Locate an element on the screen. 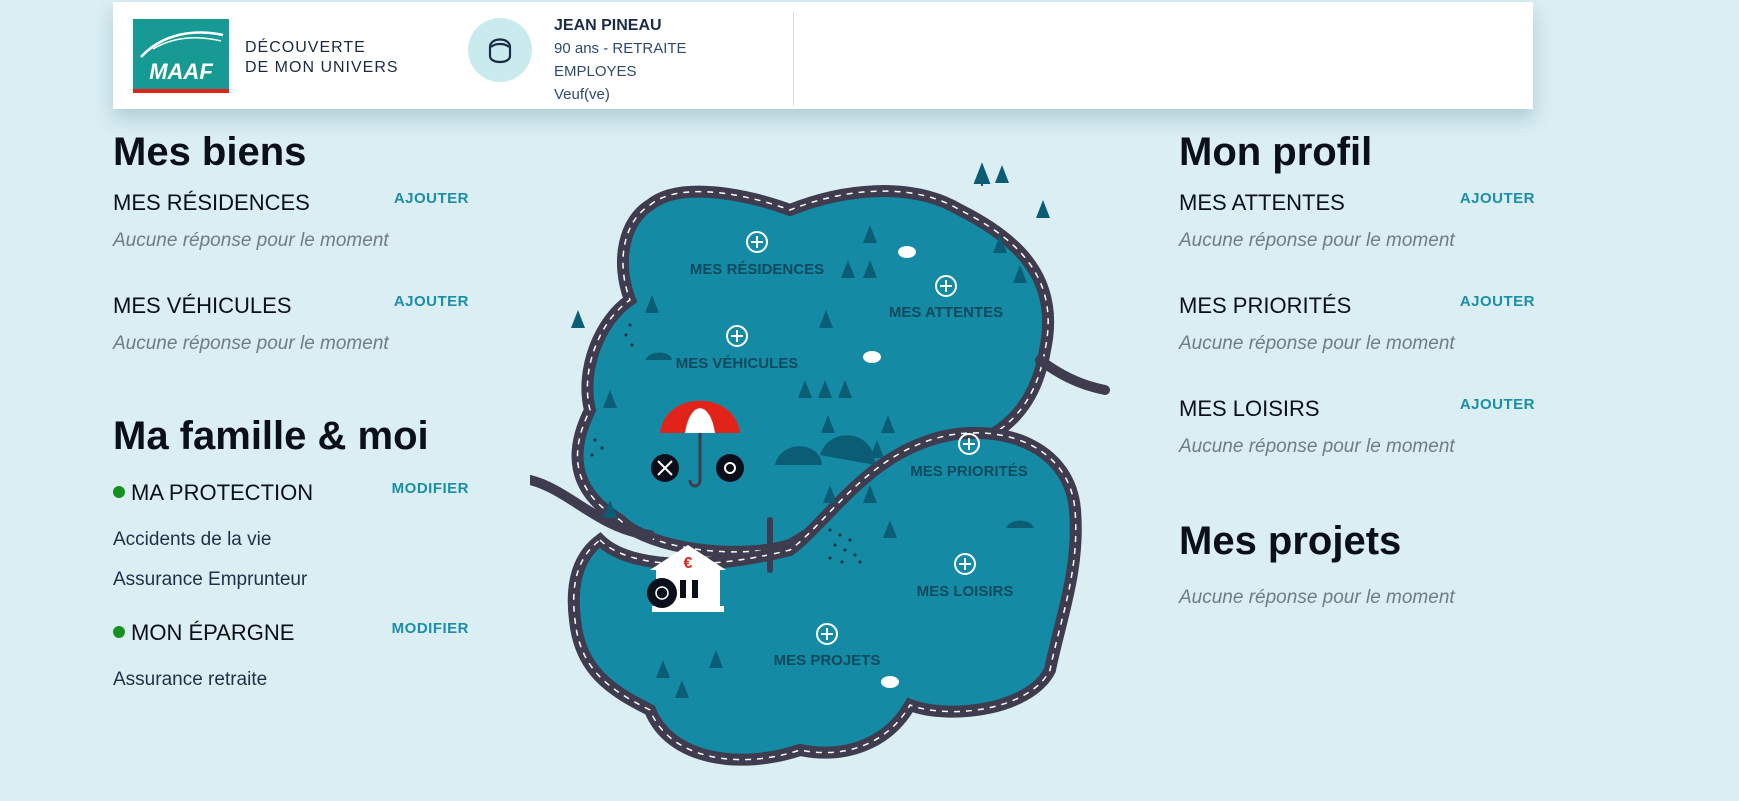 The height and width of the screenshot is (801, 1739). mes-biens-title: Mes biens is located at coordinates (210, 152).